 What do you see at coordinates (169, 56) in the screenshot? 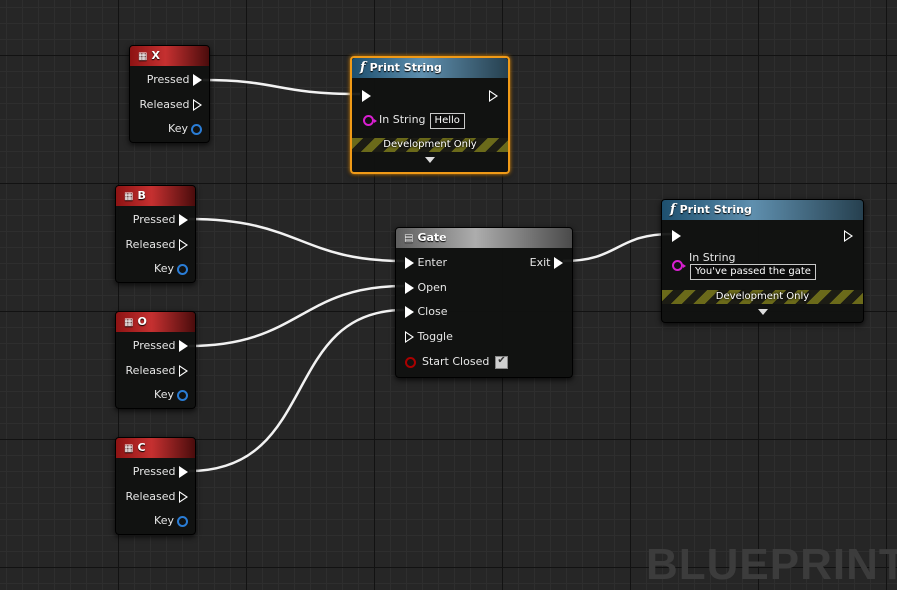
I see `input-key-x-header: ▦ X` at bounding box center [169, 56].